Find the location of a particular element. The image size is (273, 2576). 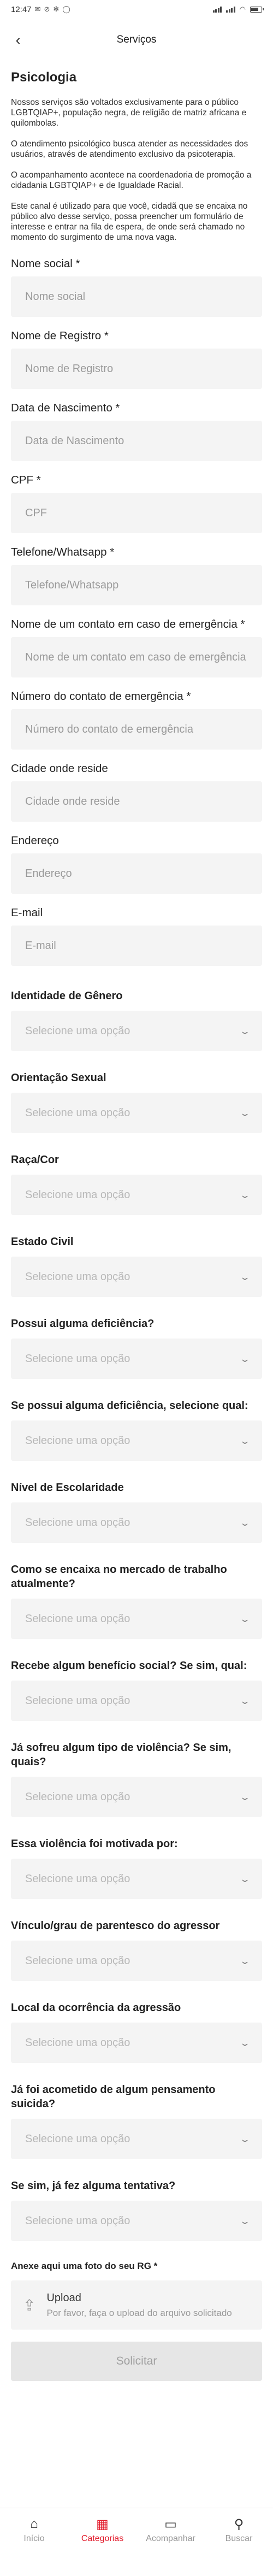

search-icon: ⚲ is located at coordinates (239, 2524).